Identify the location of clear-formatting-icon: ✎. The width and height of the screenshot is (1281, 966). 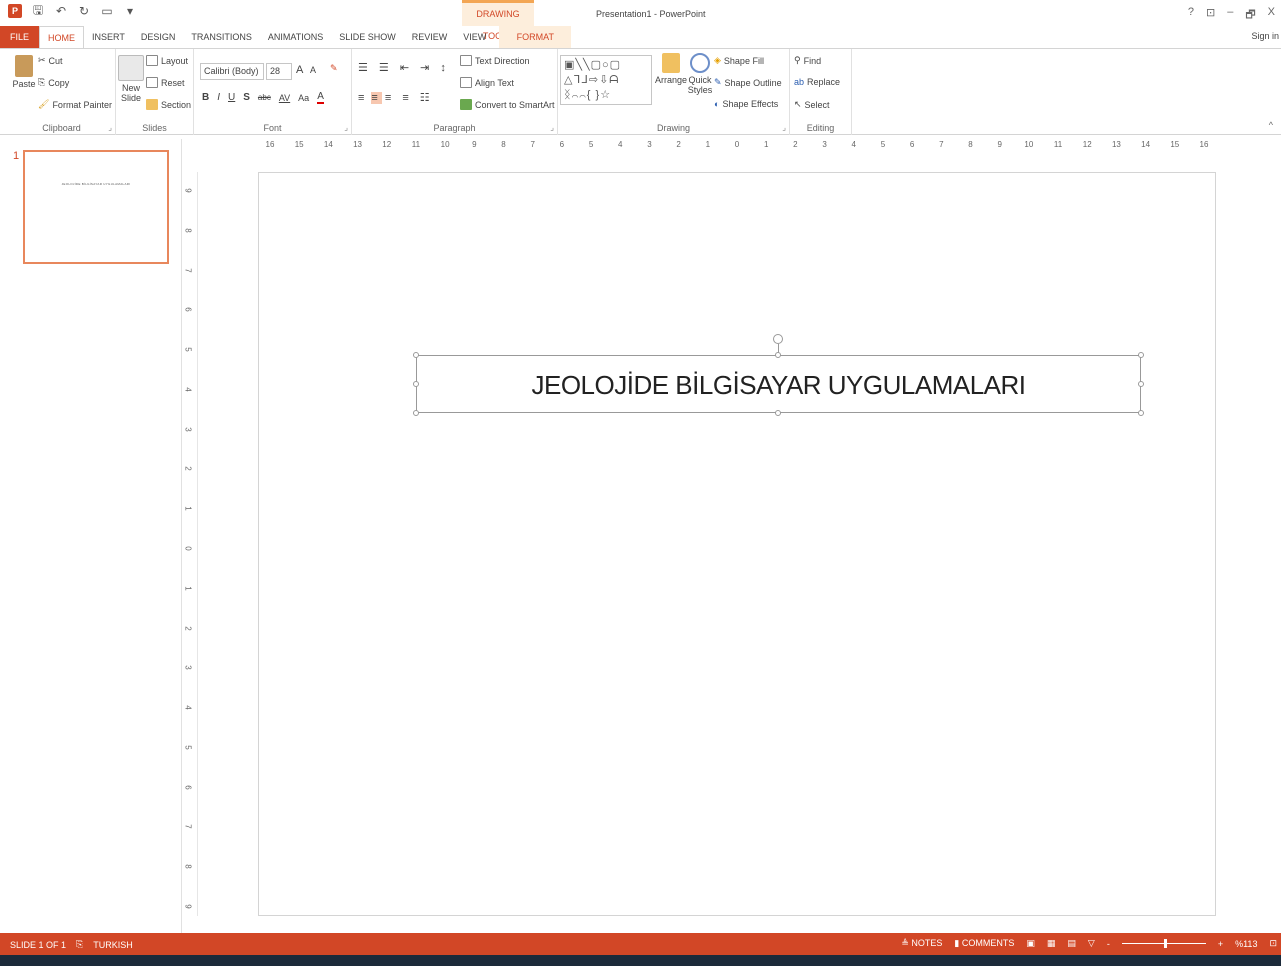
(334, 68).